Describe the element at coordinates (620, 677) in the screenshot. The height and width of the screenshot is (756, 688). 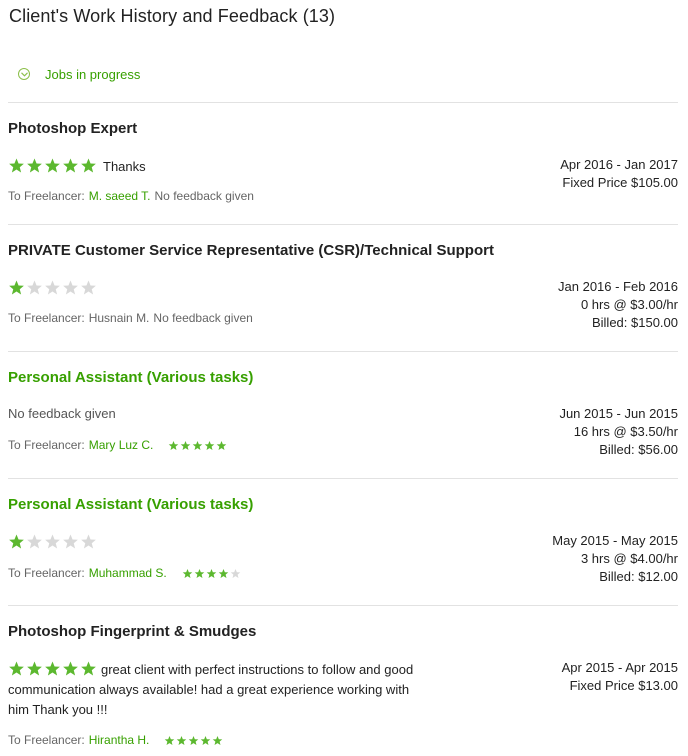
I see `job-meta: Apr 2015 - Apr 2015 Fixed Price $13.00` at that location.